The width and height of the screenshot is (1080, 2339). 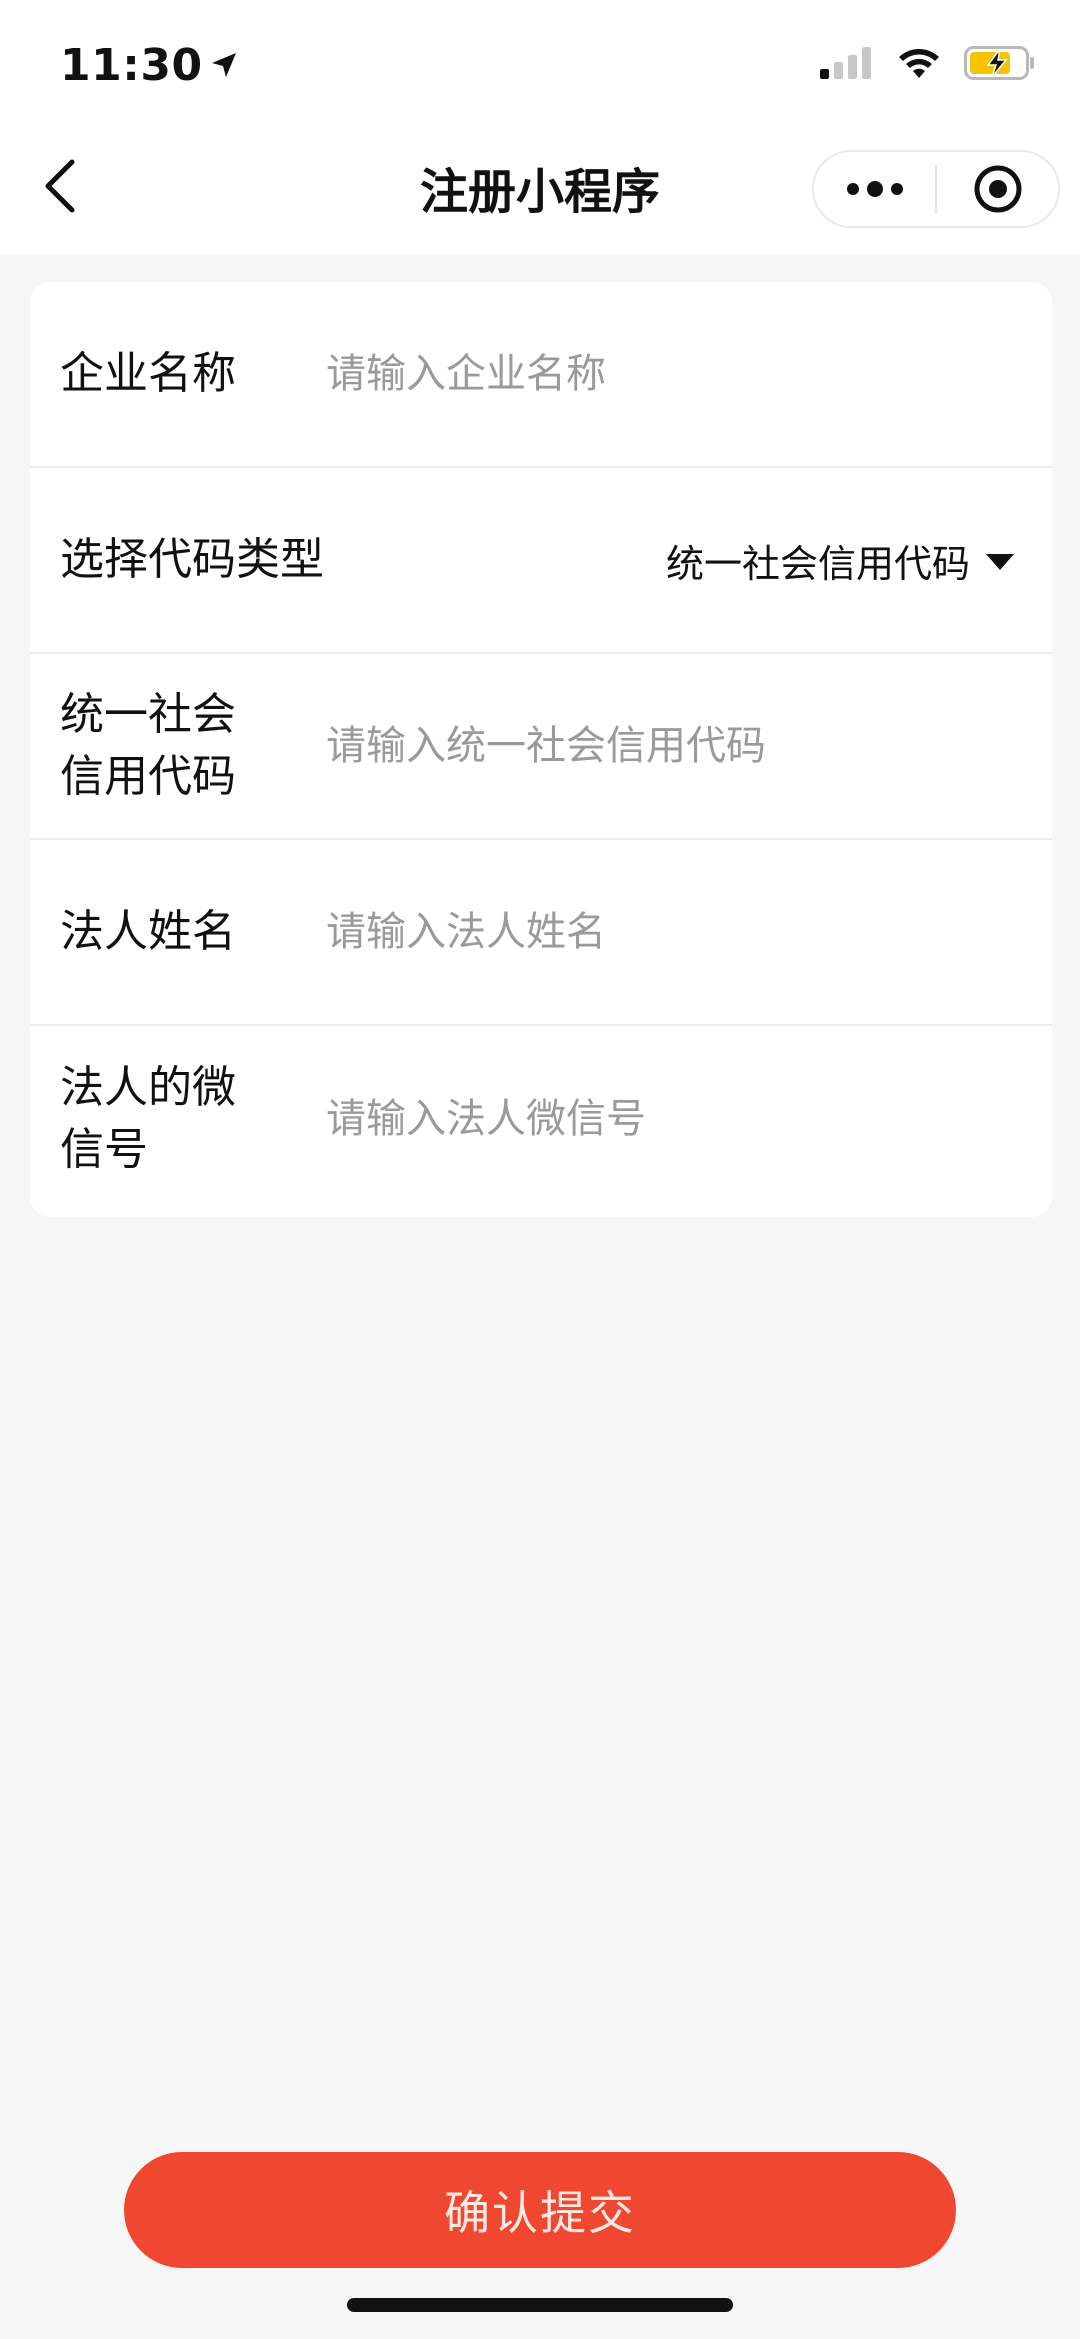 I want to click on more-button, so click(x=874, y=189).